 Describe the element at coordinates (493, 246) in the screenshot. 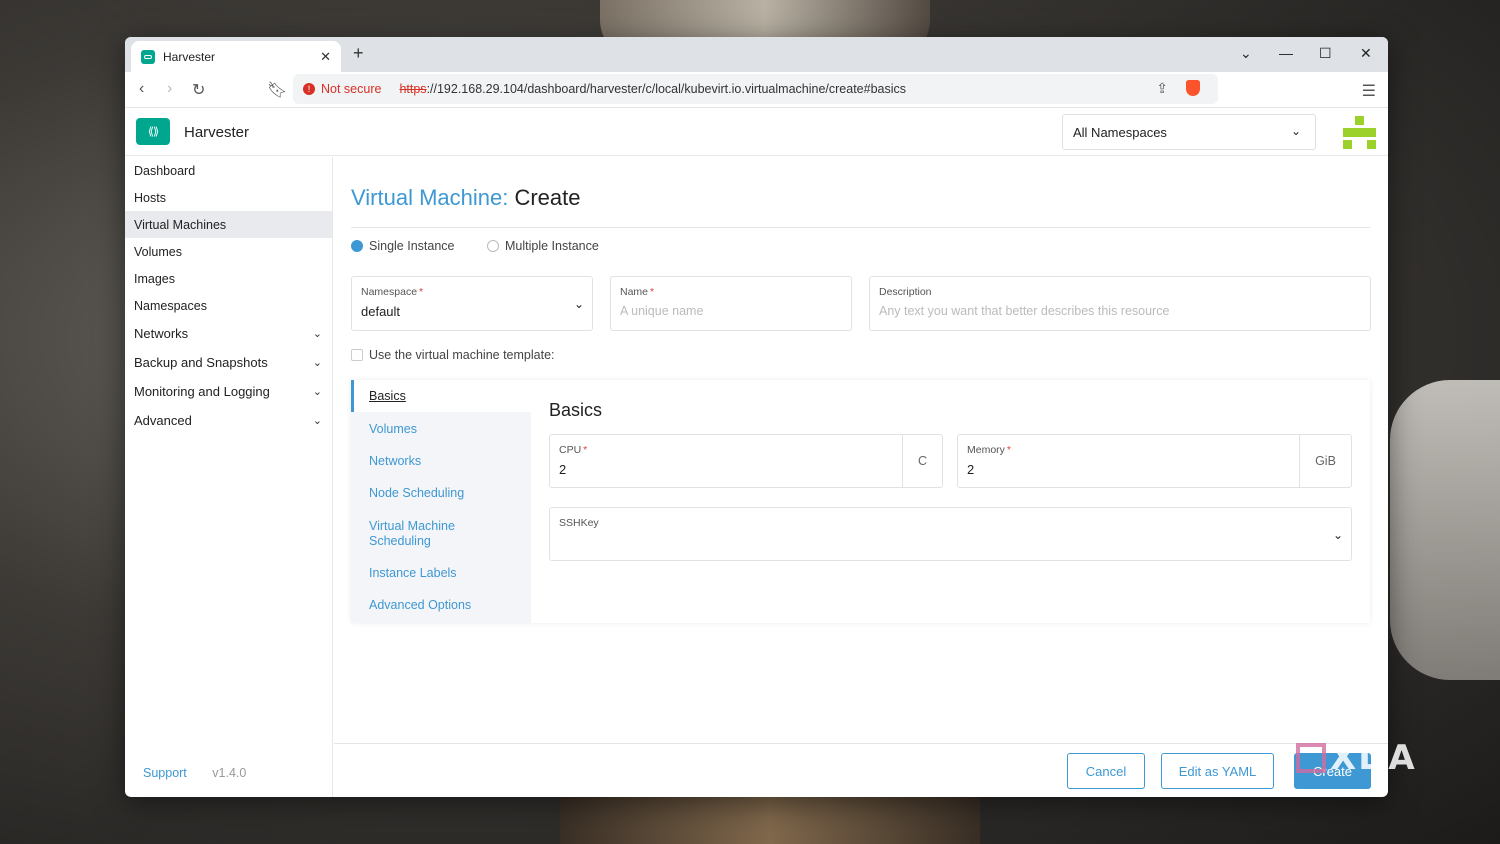

I see `radio-unselected-icon` at that location.